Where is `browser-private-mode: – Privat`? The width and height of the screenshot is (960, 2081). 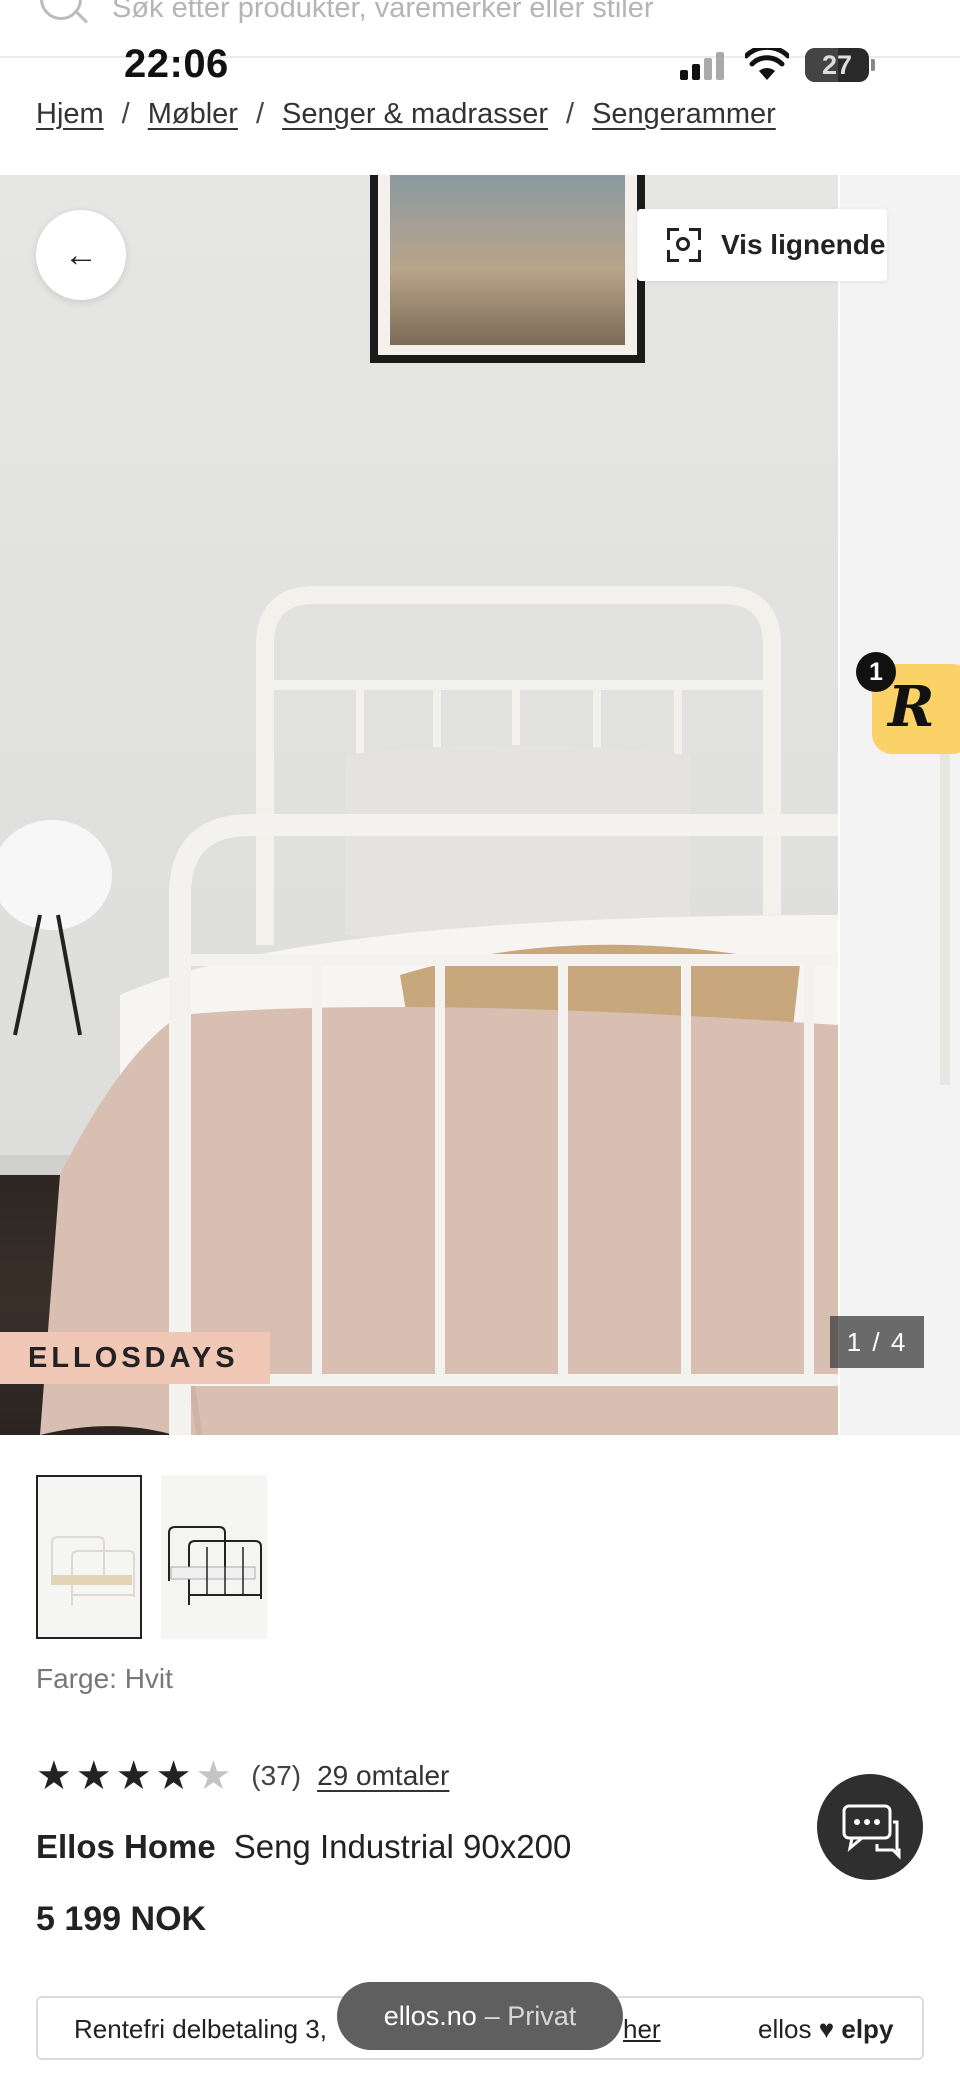
browser-private-mode: – Privat is located at coordinates (530, 2015).